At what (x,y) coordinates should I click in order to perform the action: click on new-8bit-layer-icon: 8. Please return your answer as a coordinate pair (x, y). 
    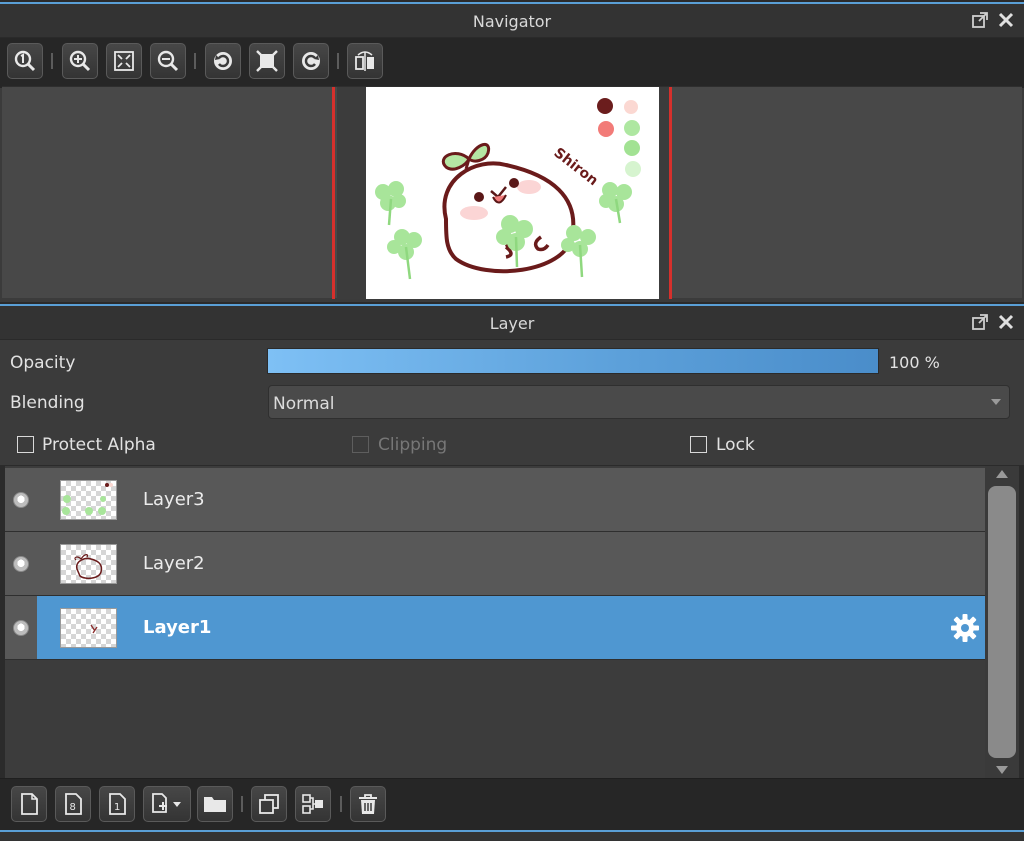
    Looking at the image, I should click on (73, 804).